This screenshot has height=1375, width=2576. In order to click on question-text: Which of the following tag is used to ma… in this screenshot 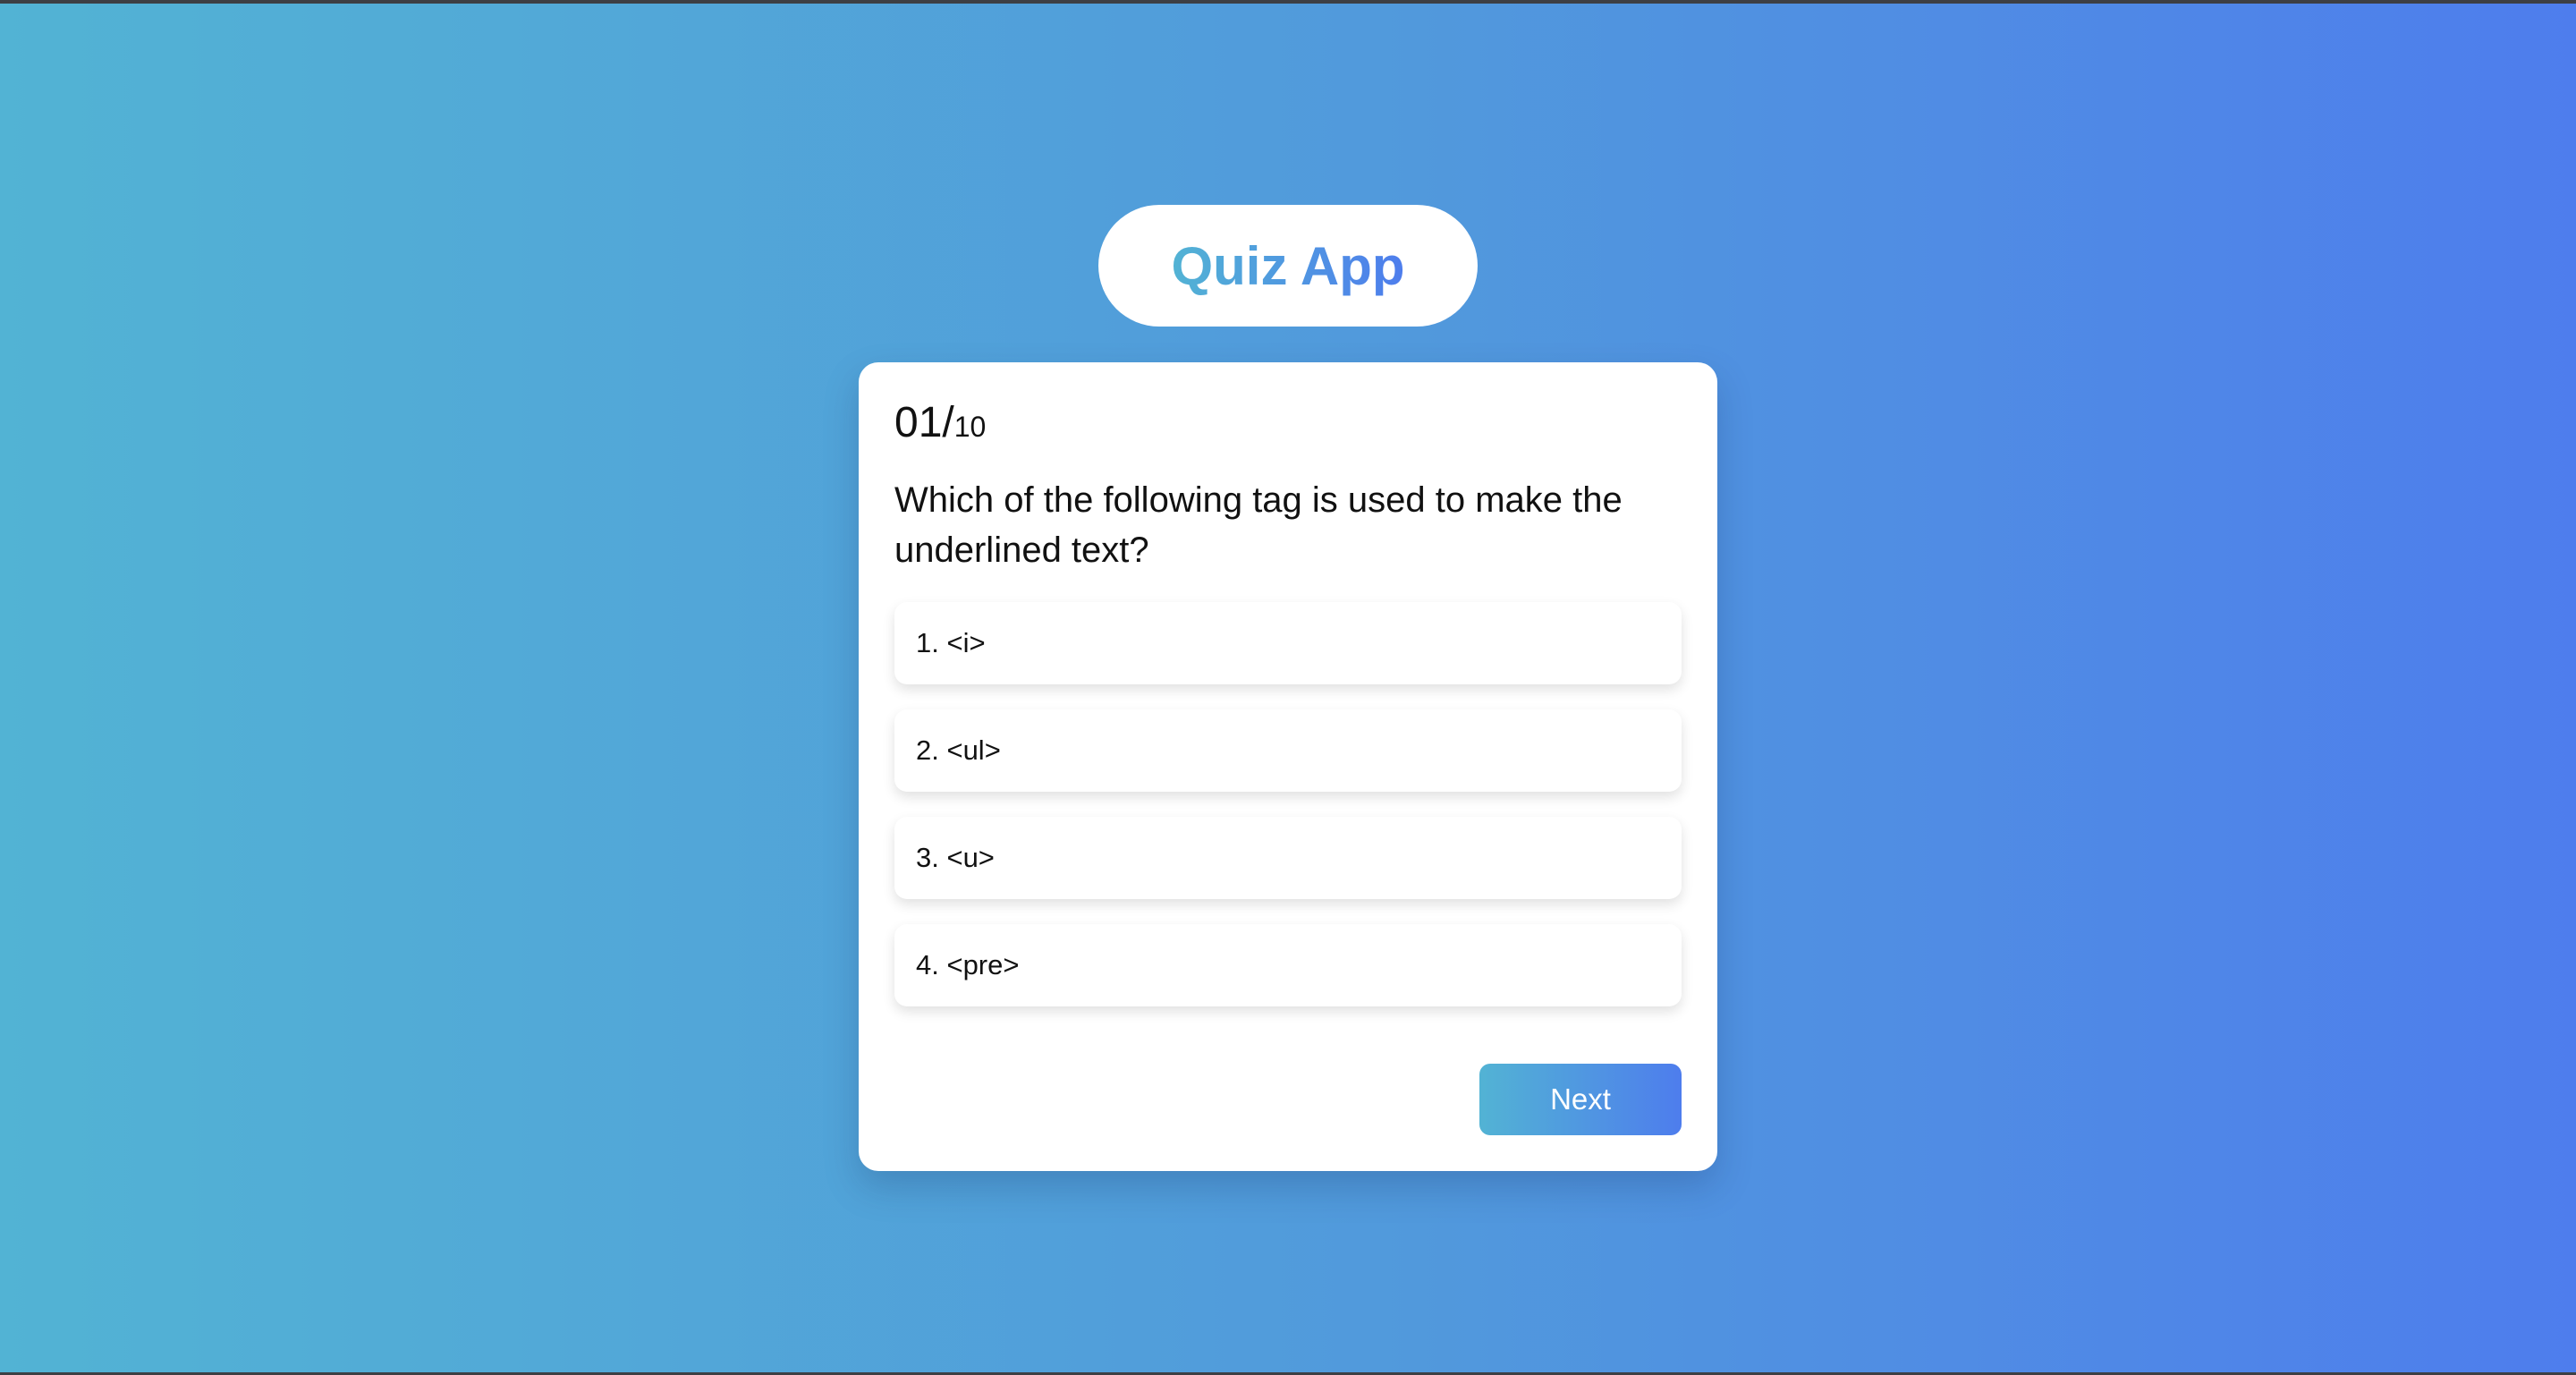, I will do `click(1258, 525)`.